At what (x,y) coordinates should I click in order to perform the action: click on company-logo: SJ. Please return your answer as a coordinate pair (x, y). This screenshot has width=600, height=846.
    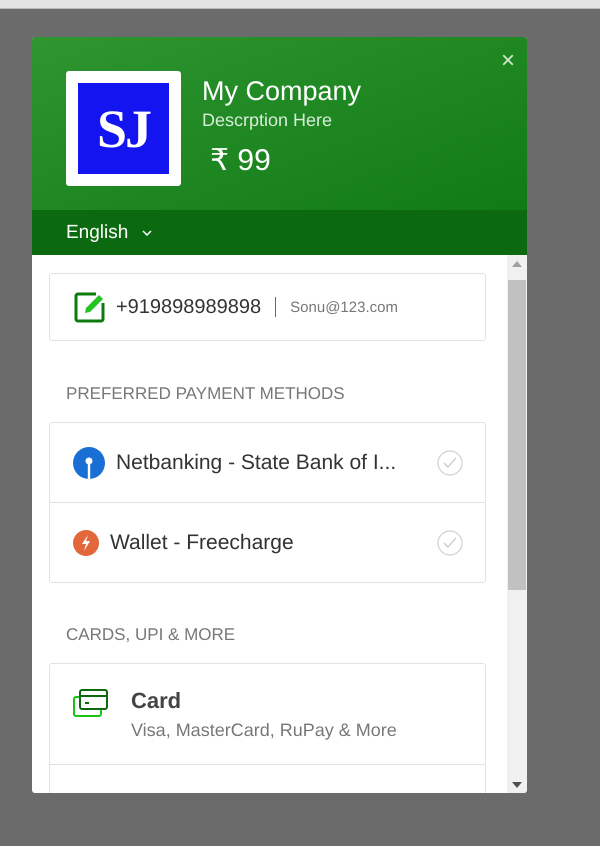
    Looking at the image, I should click on (123, 128).